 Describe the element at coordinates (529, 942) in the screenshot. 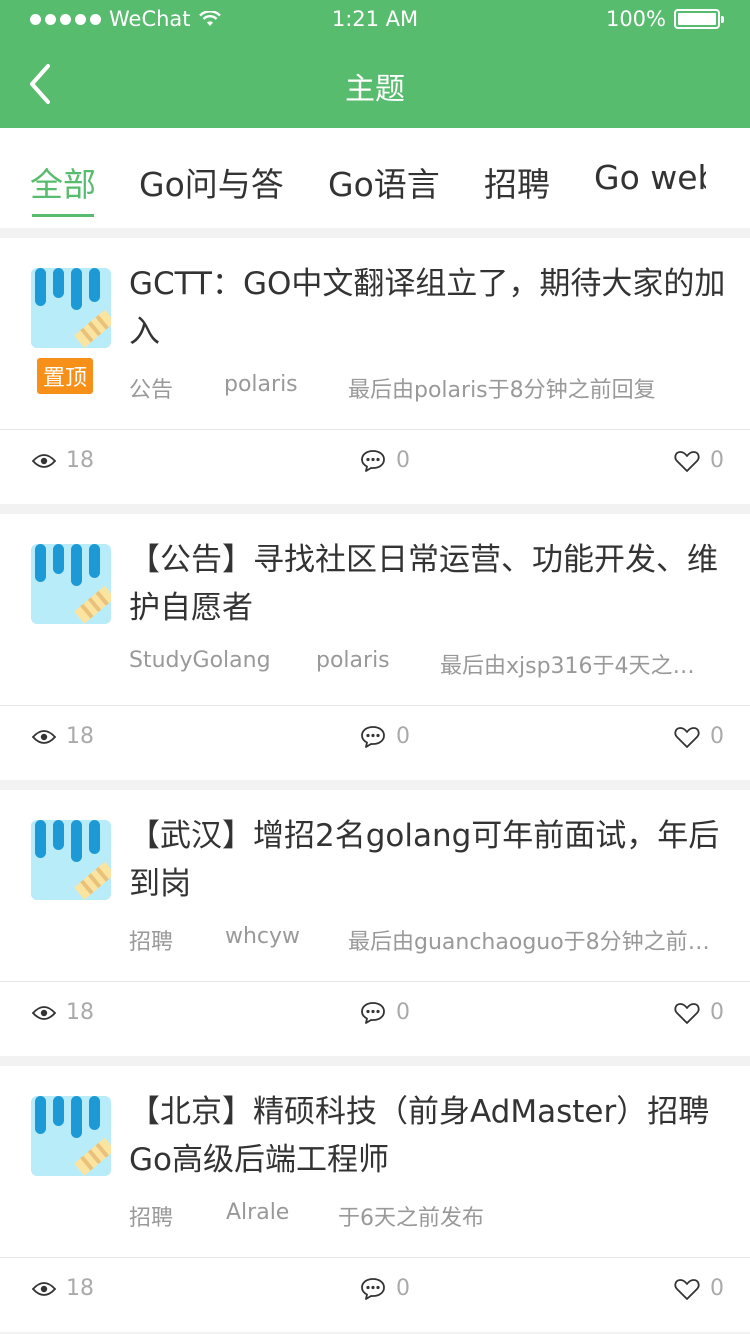

I see `topic-reply-info: 最后由guanchaoguo于8分钟之前回复` at that location.